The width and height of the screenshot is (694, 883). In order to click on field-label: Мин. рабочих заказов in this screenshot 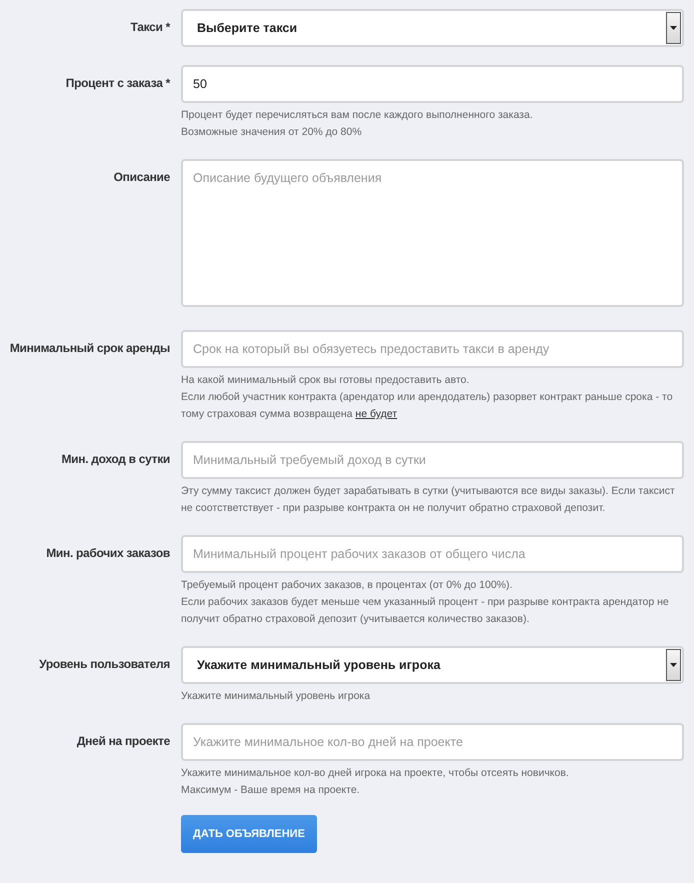, I will do `click(107, 553)`.